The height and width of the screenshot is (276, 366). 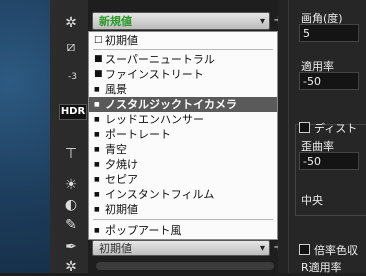 I want to click on menu-item: □ 初期値, so click(x=183, y=40).